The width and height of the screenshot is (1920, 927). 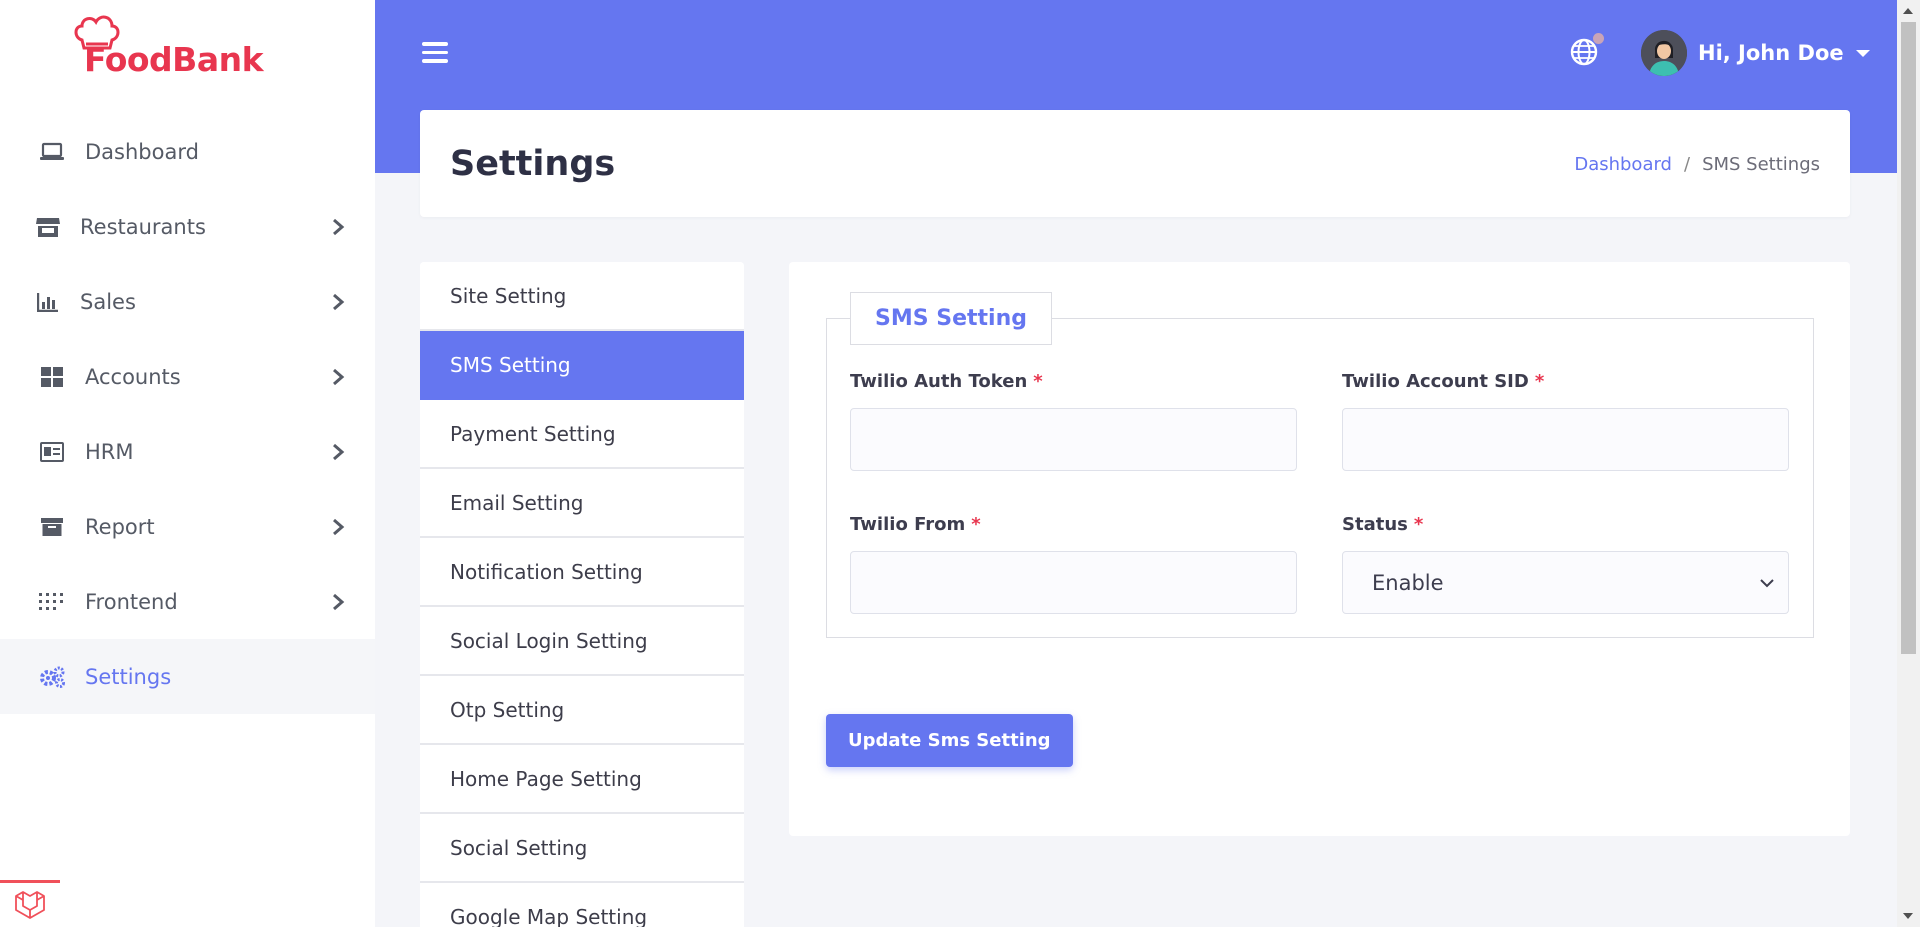 I want to click on menu-toggle-icon, so click(x=435, y=53).